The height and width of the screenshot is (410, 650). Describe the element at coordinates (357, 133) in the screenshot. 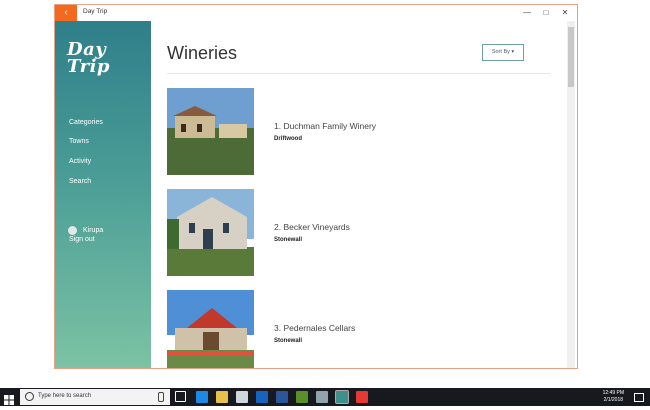

I see `list-item: 1. Duchman Family Winery Driftwood` at that location.